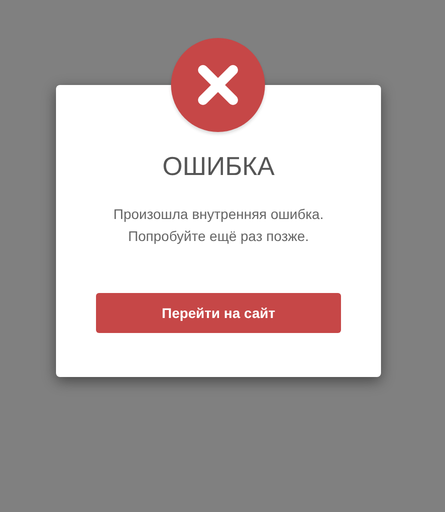 The height and width of the screenshot is (512, 445). What do you see at coordinates (218, 225) in the screenshot?
I see `error-message: Произошла внутренняя ошибка. Попробуйте ещё раз позже.` at bounding box center [218, 225].